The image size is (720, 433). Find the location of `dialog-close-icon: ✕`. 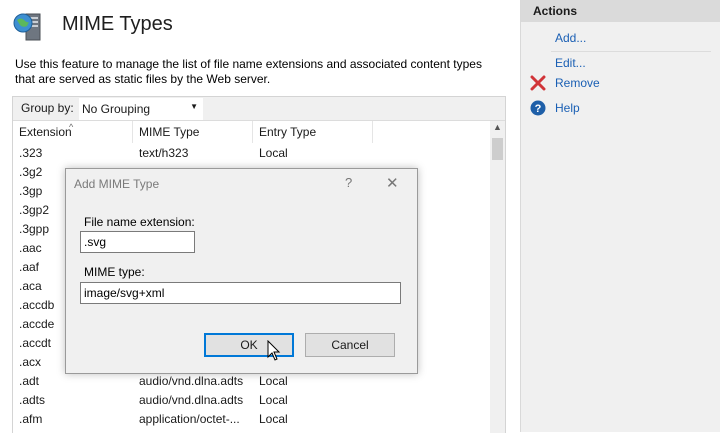

dialog-close-icon: ✕ is located at coordinates (392, 183).